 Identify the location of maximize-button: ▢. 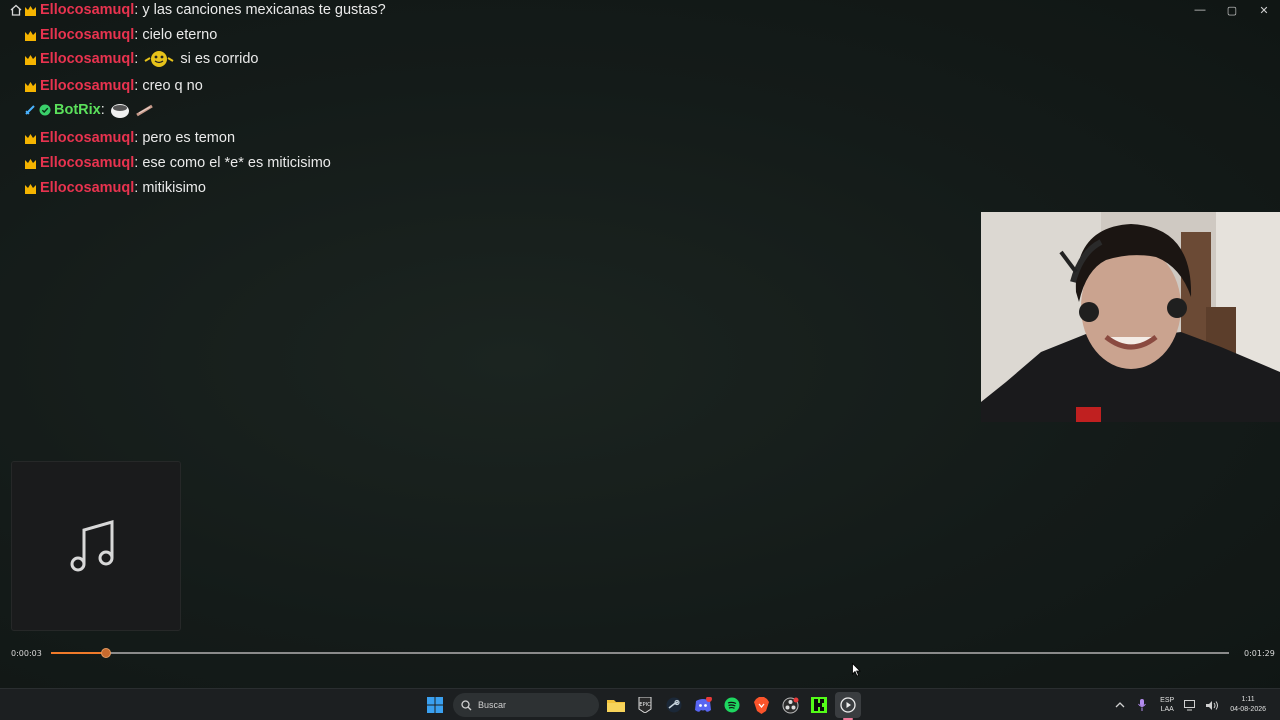
(1232, 10).